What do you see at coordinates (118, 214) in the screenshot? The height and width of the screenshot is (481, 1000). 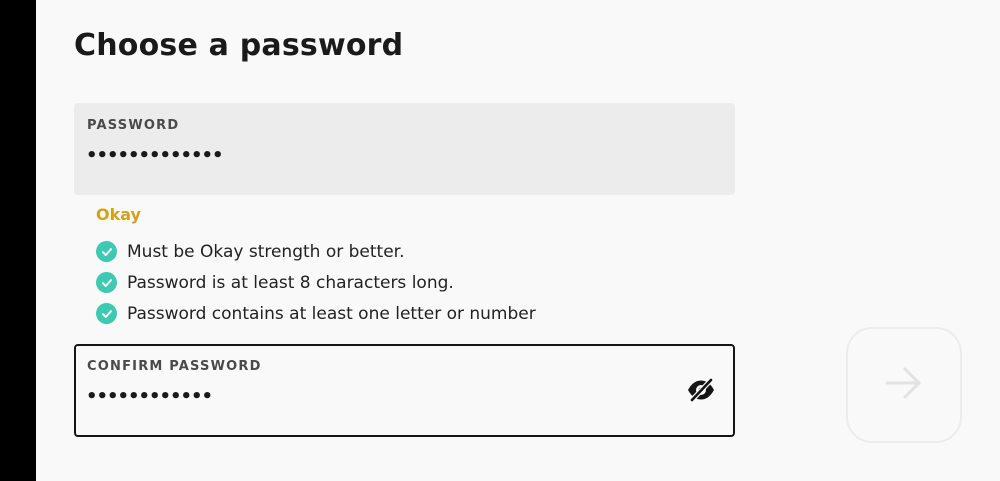 I see `strength-label: Okay` at bounding box center [118, 214].